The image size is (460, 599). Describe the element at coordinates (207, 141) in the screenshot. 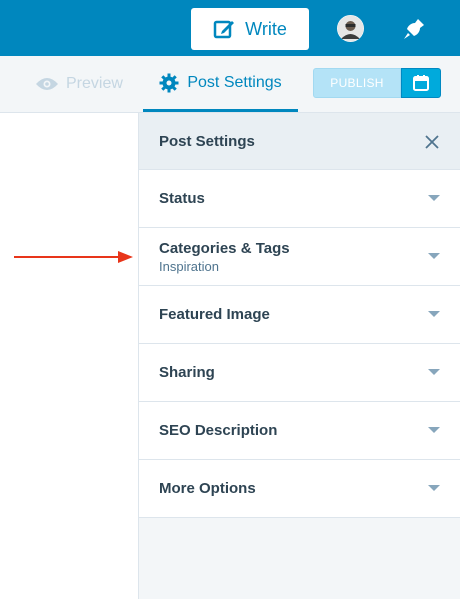

I see `sidebar-title: Post Settings` at that location.